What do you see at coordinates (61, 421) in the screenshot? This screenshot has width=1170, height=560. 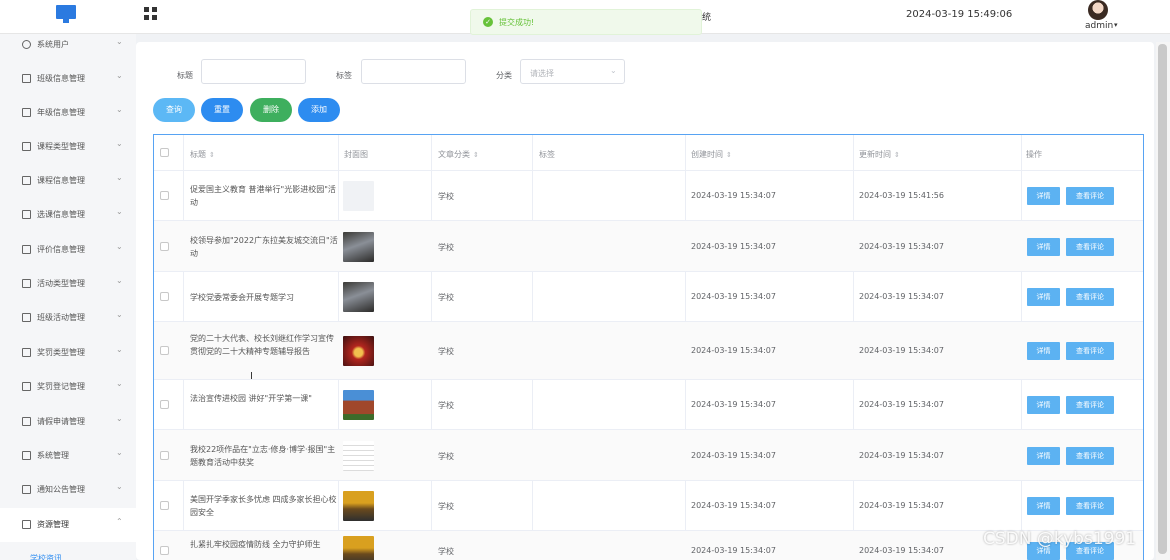 I see `sidebar-item-label: 请假申请管理` at bounding box center [61, 421].